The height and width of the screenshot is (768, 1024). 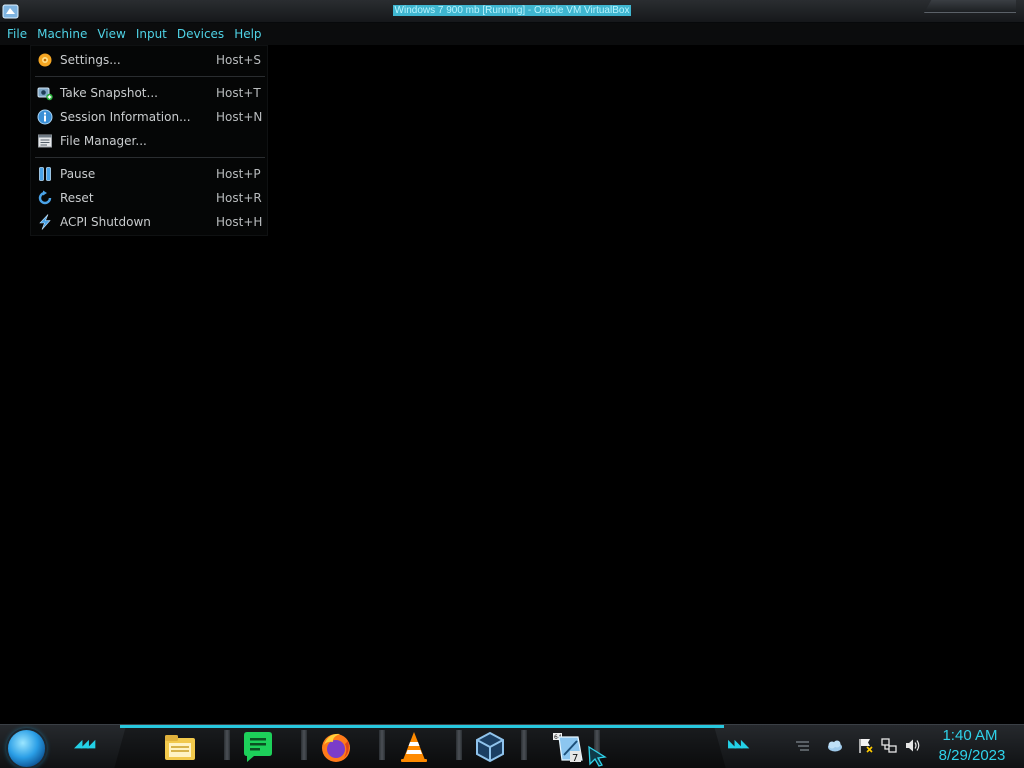 I want to click on menu-item-shortcut: Host+H, so click(x=239, y=222).